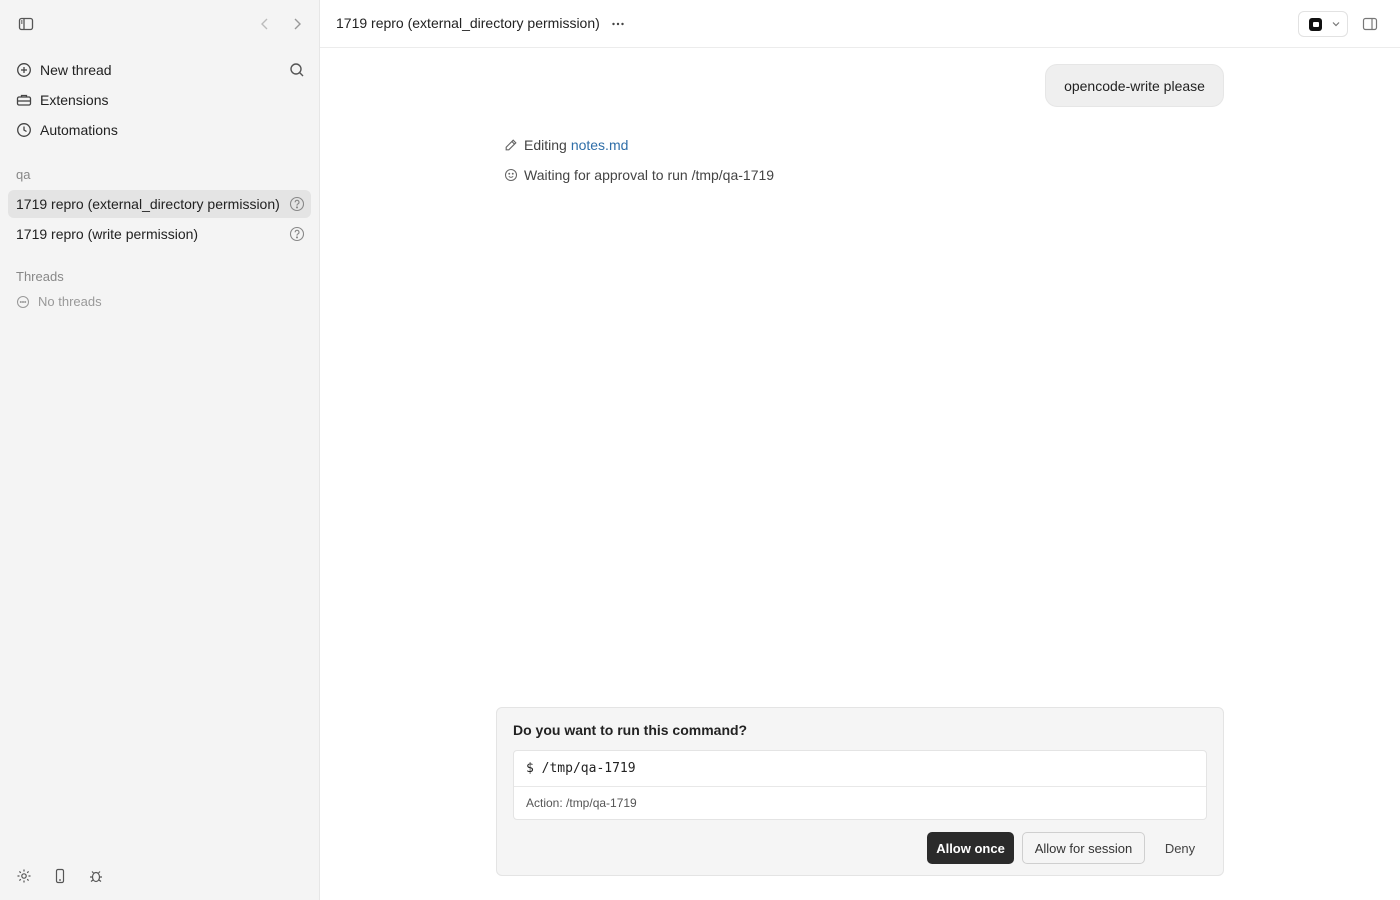  I want to click on model-picker, so click(1323, 24).